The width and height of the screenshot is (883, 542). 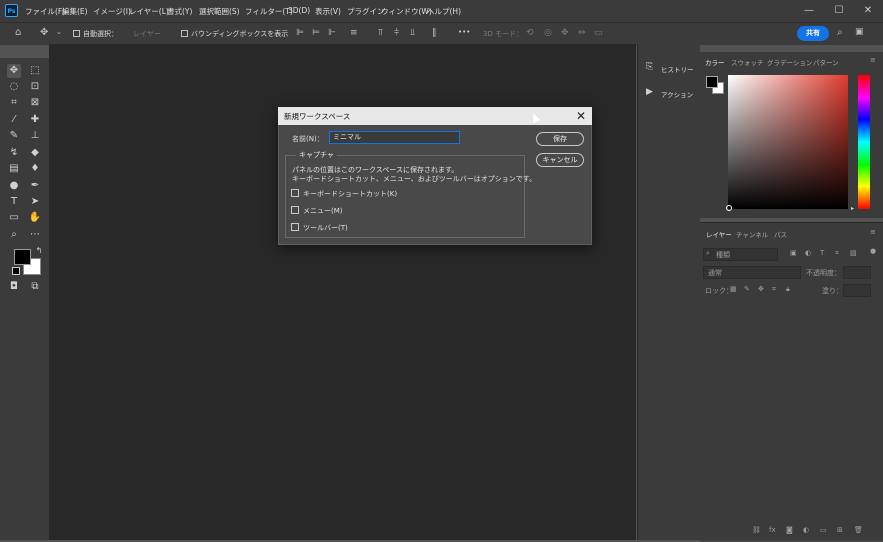 What do you see at coordinates (464, 32) in the screenshot?
I see `more-options-button: •••` at bounding box center [464, 32].